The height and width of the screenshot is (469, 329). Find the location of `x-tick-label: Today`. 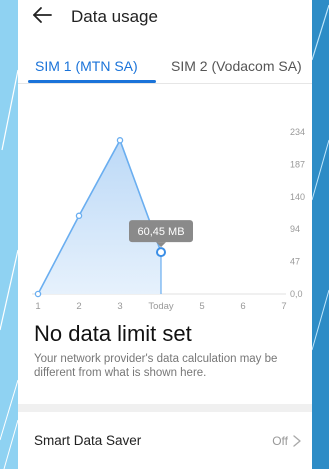

x-tick-label: Today is located at coordinates (161, 306).